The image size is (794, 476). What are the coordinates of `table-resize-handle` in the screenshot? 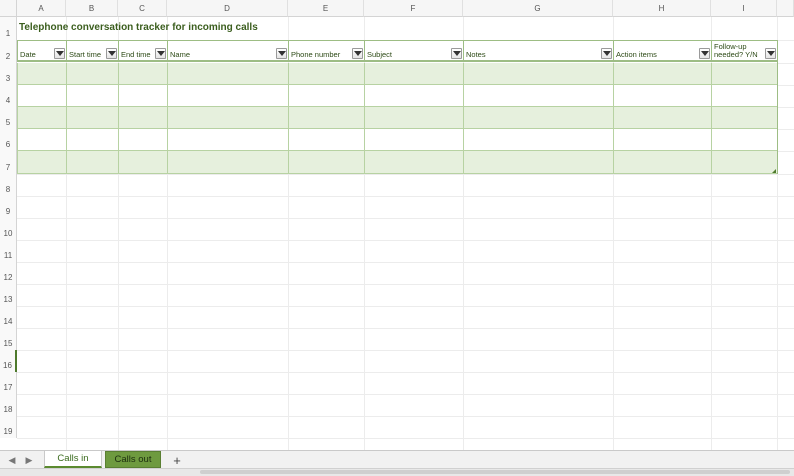 It's located at (774, 171).